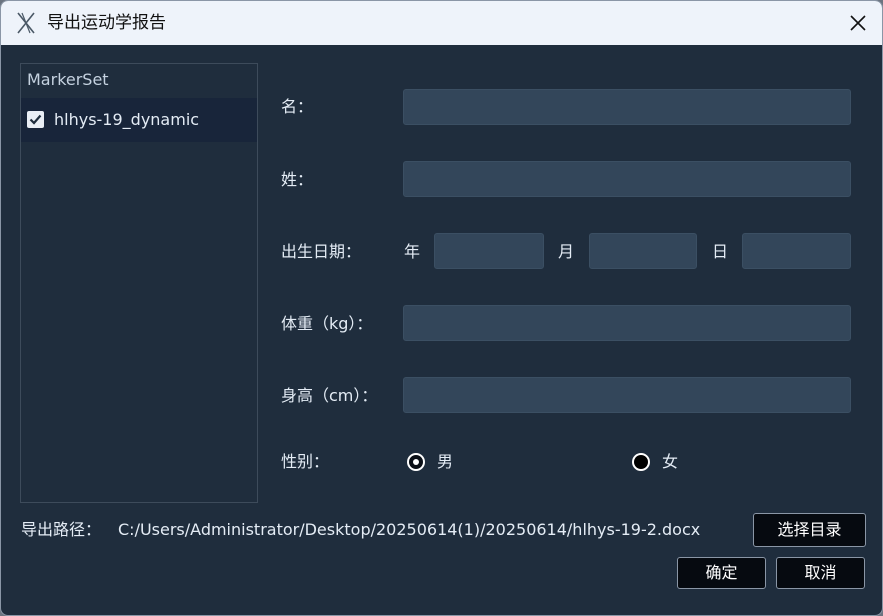  I want to click on year-label: 年, so click(412, 251).